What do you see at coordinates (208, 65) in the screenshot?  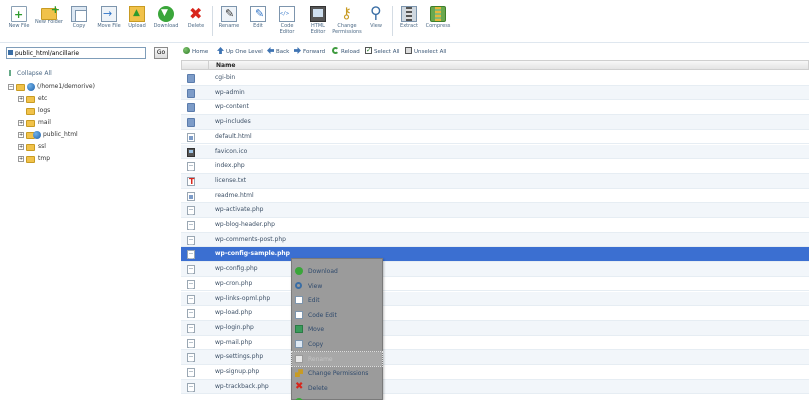 I see `header-divider` at bounding box center [208, 65].